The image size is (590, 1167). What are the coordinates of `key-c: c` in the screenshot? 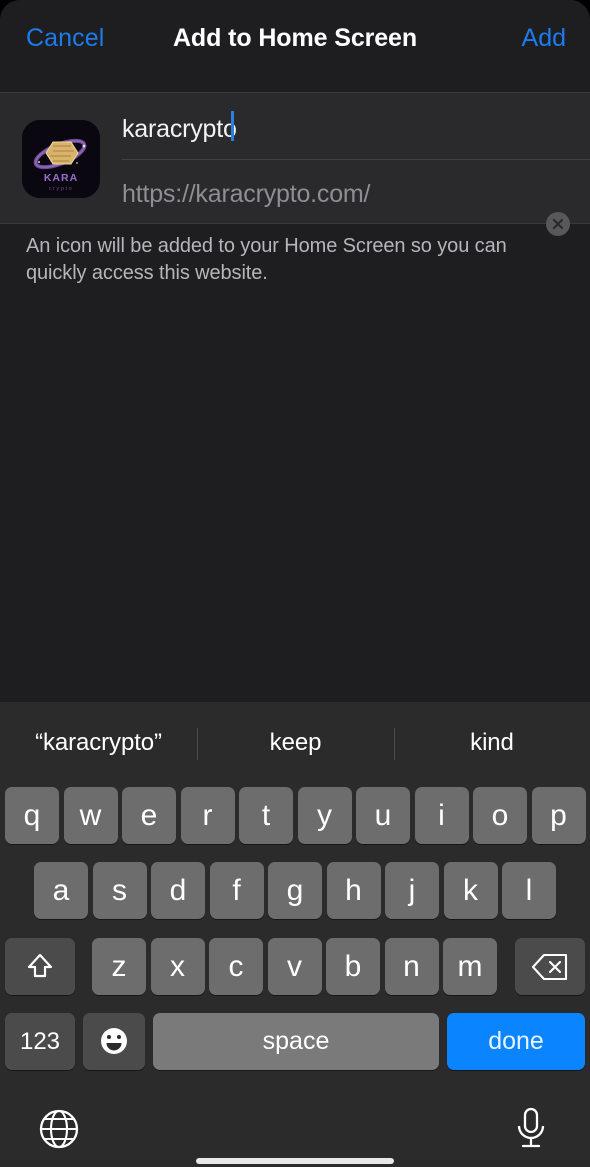 It's located at (236, 966).